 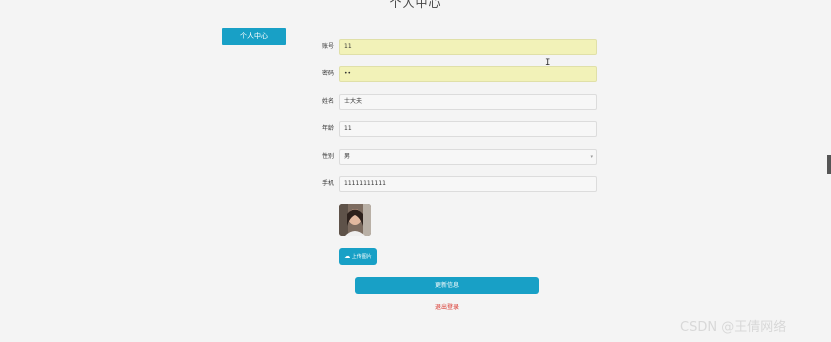 I want to click on phone-input: 11111111111, so click(x=468, y=184).